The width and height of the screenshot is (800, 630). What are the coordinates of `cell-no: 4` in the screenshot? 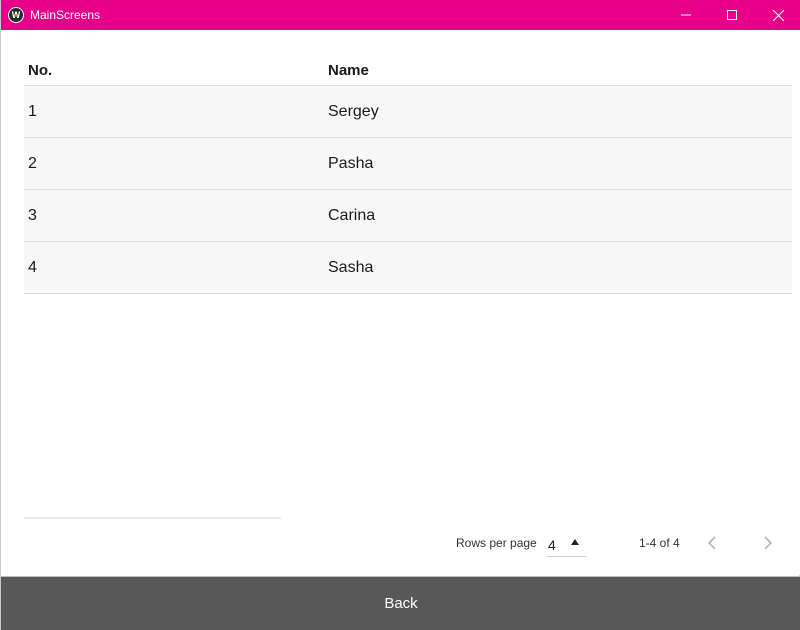 It's located at (32, 267).